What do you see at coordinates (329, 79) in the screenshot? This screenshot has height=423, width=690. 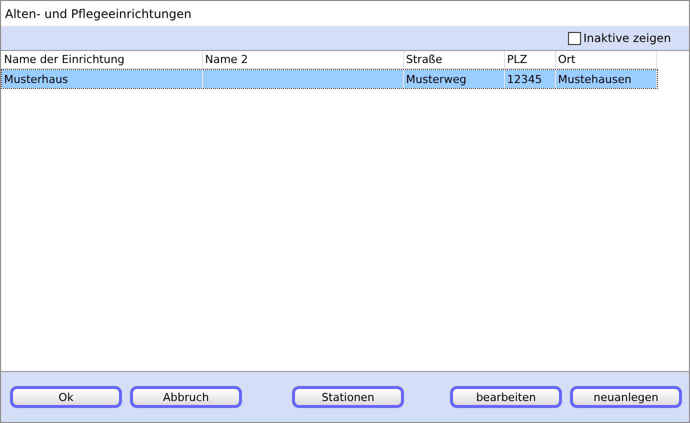 I see `table-row: Musterhaus Musterweg 12345 Mustehausen` at bounding box center [329, 79].